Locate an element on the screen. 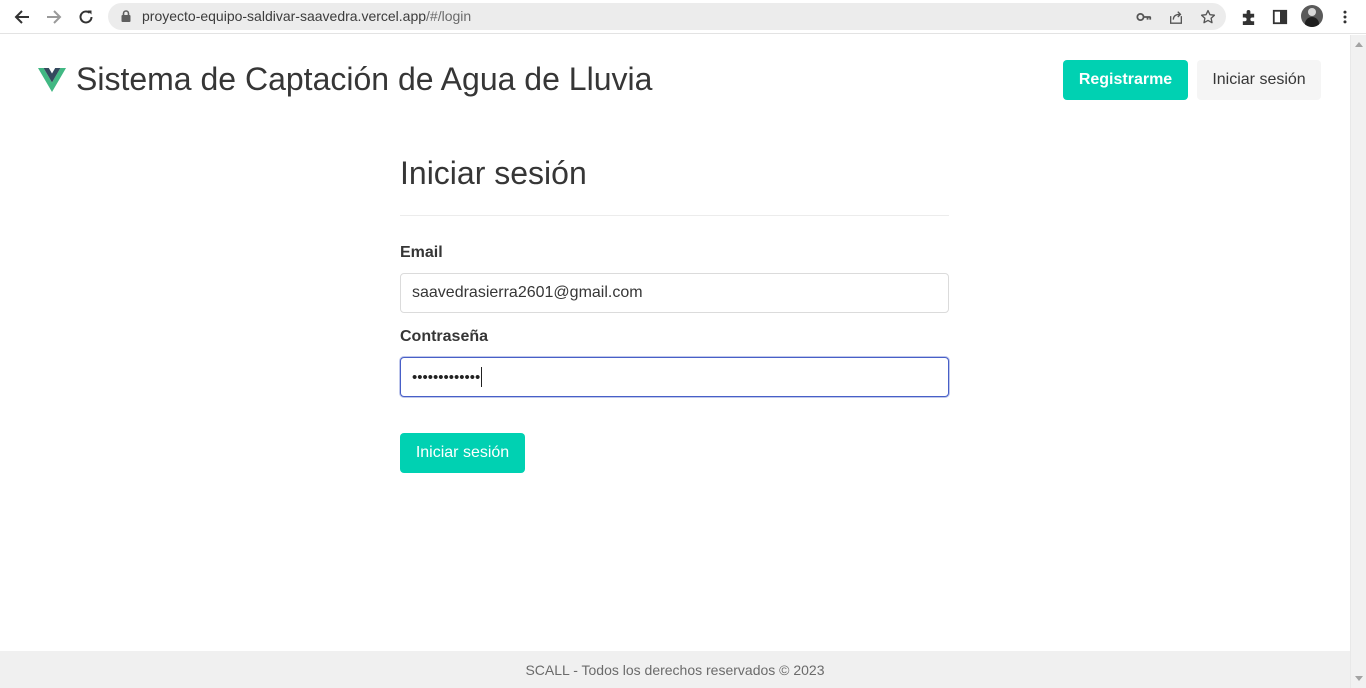  reload-icon is located at coordinates (86, 17).